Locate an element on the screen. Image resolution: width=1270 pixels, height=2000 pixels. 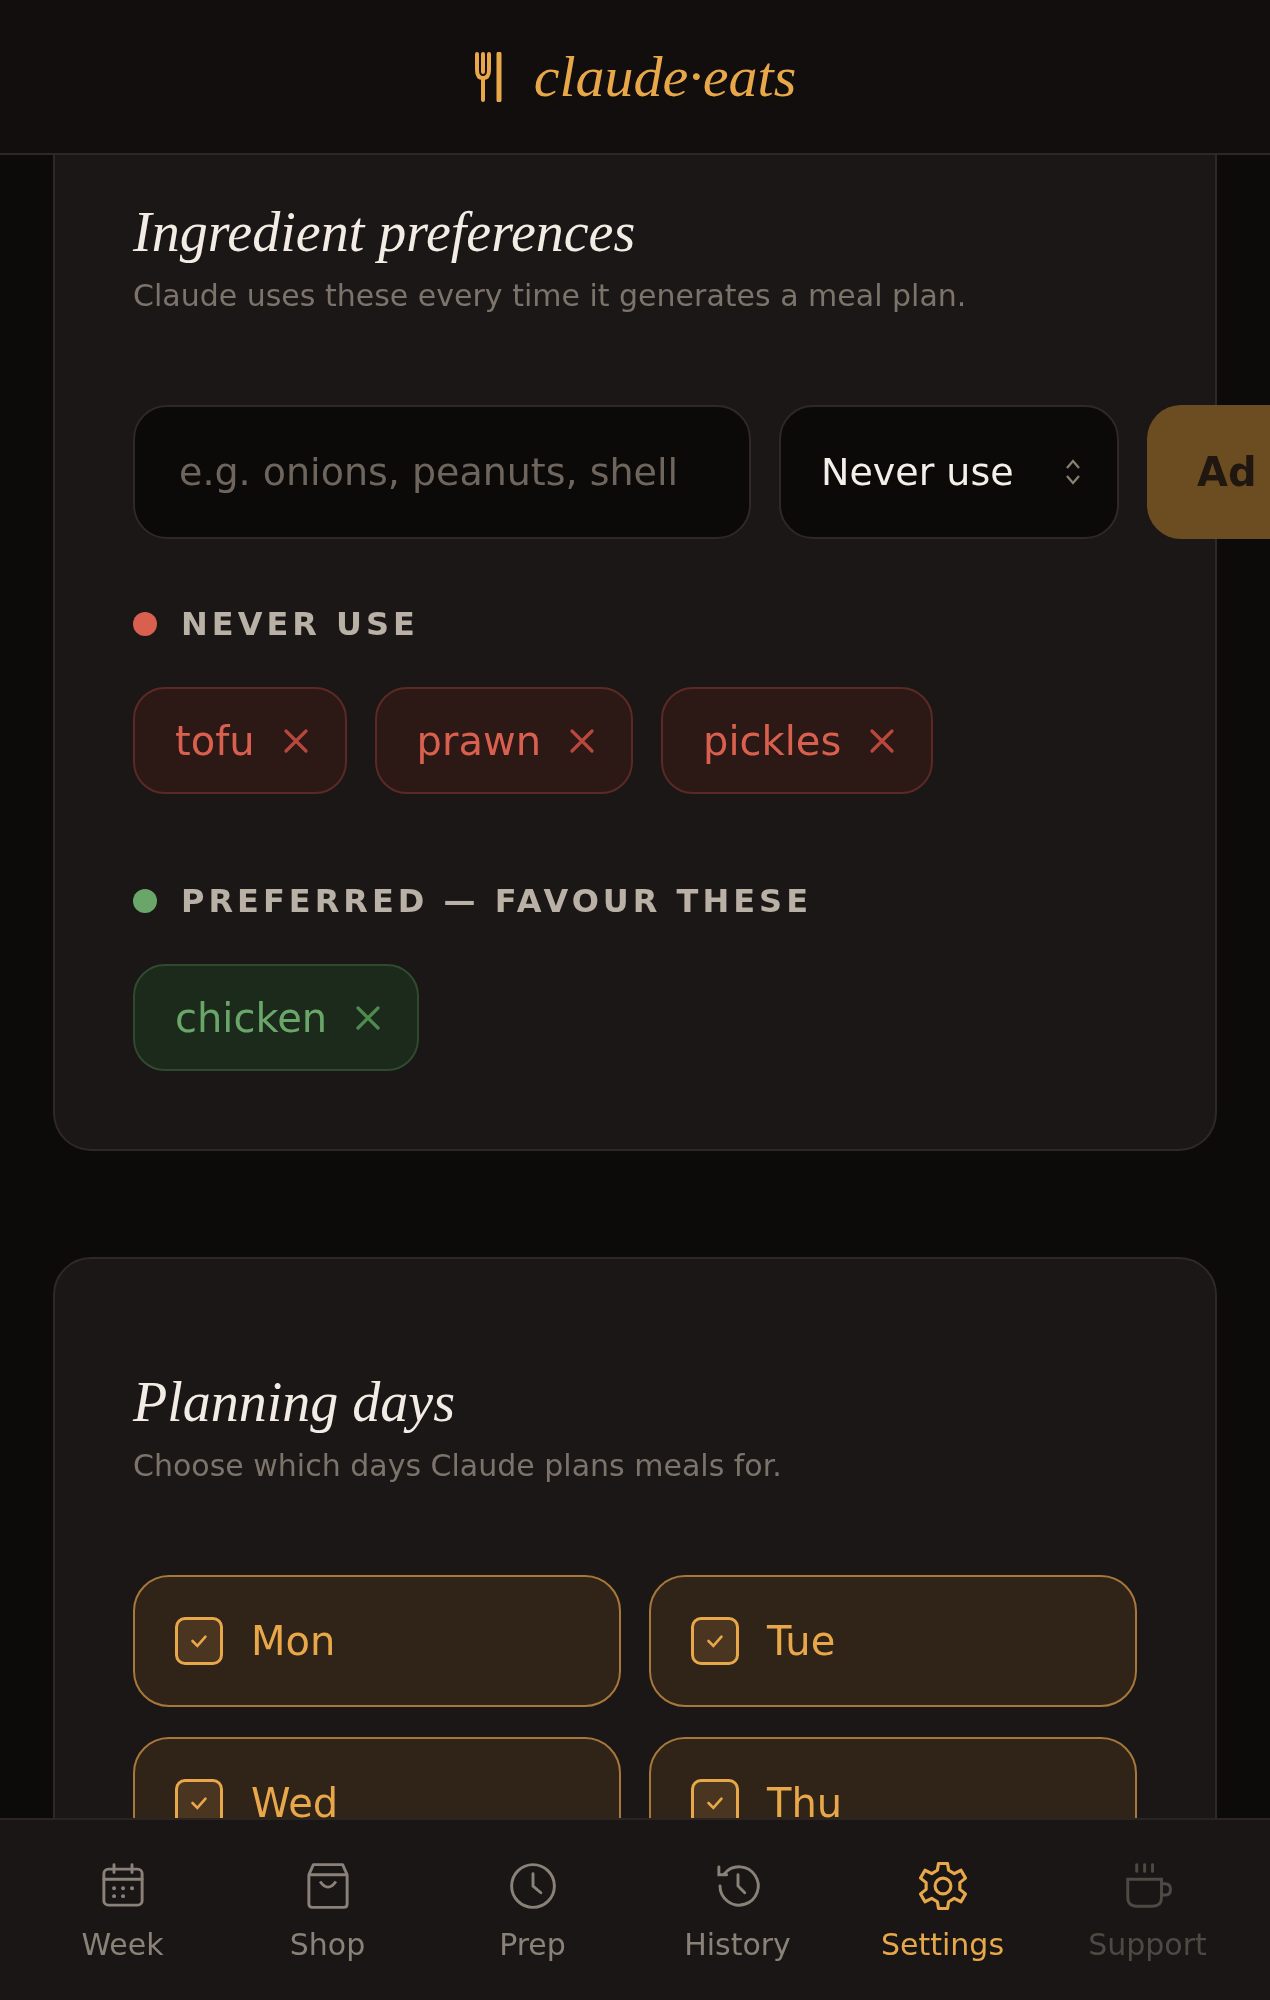
chevron-updown-icon is located at coordinates (1073, 472).